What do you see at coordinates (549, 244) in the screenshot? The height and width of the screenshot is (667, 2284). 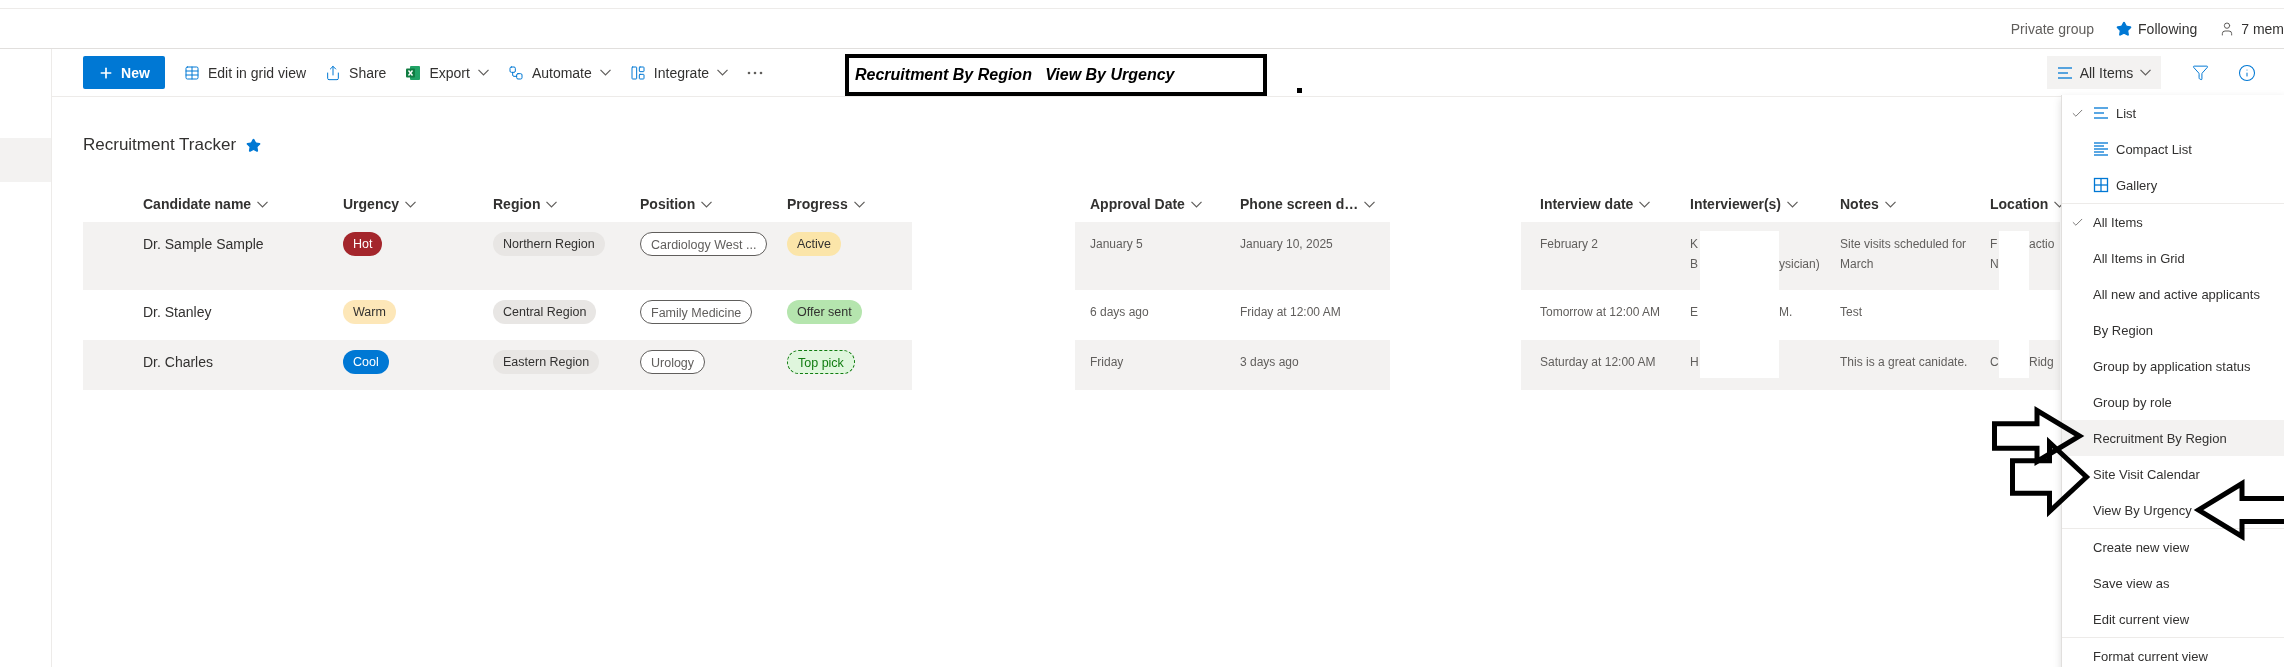 I see `category-tag: Northern Region` at bounding box center [549, 244].